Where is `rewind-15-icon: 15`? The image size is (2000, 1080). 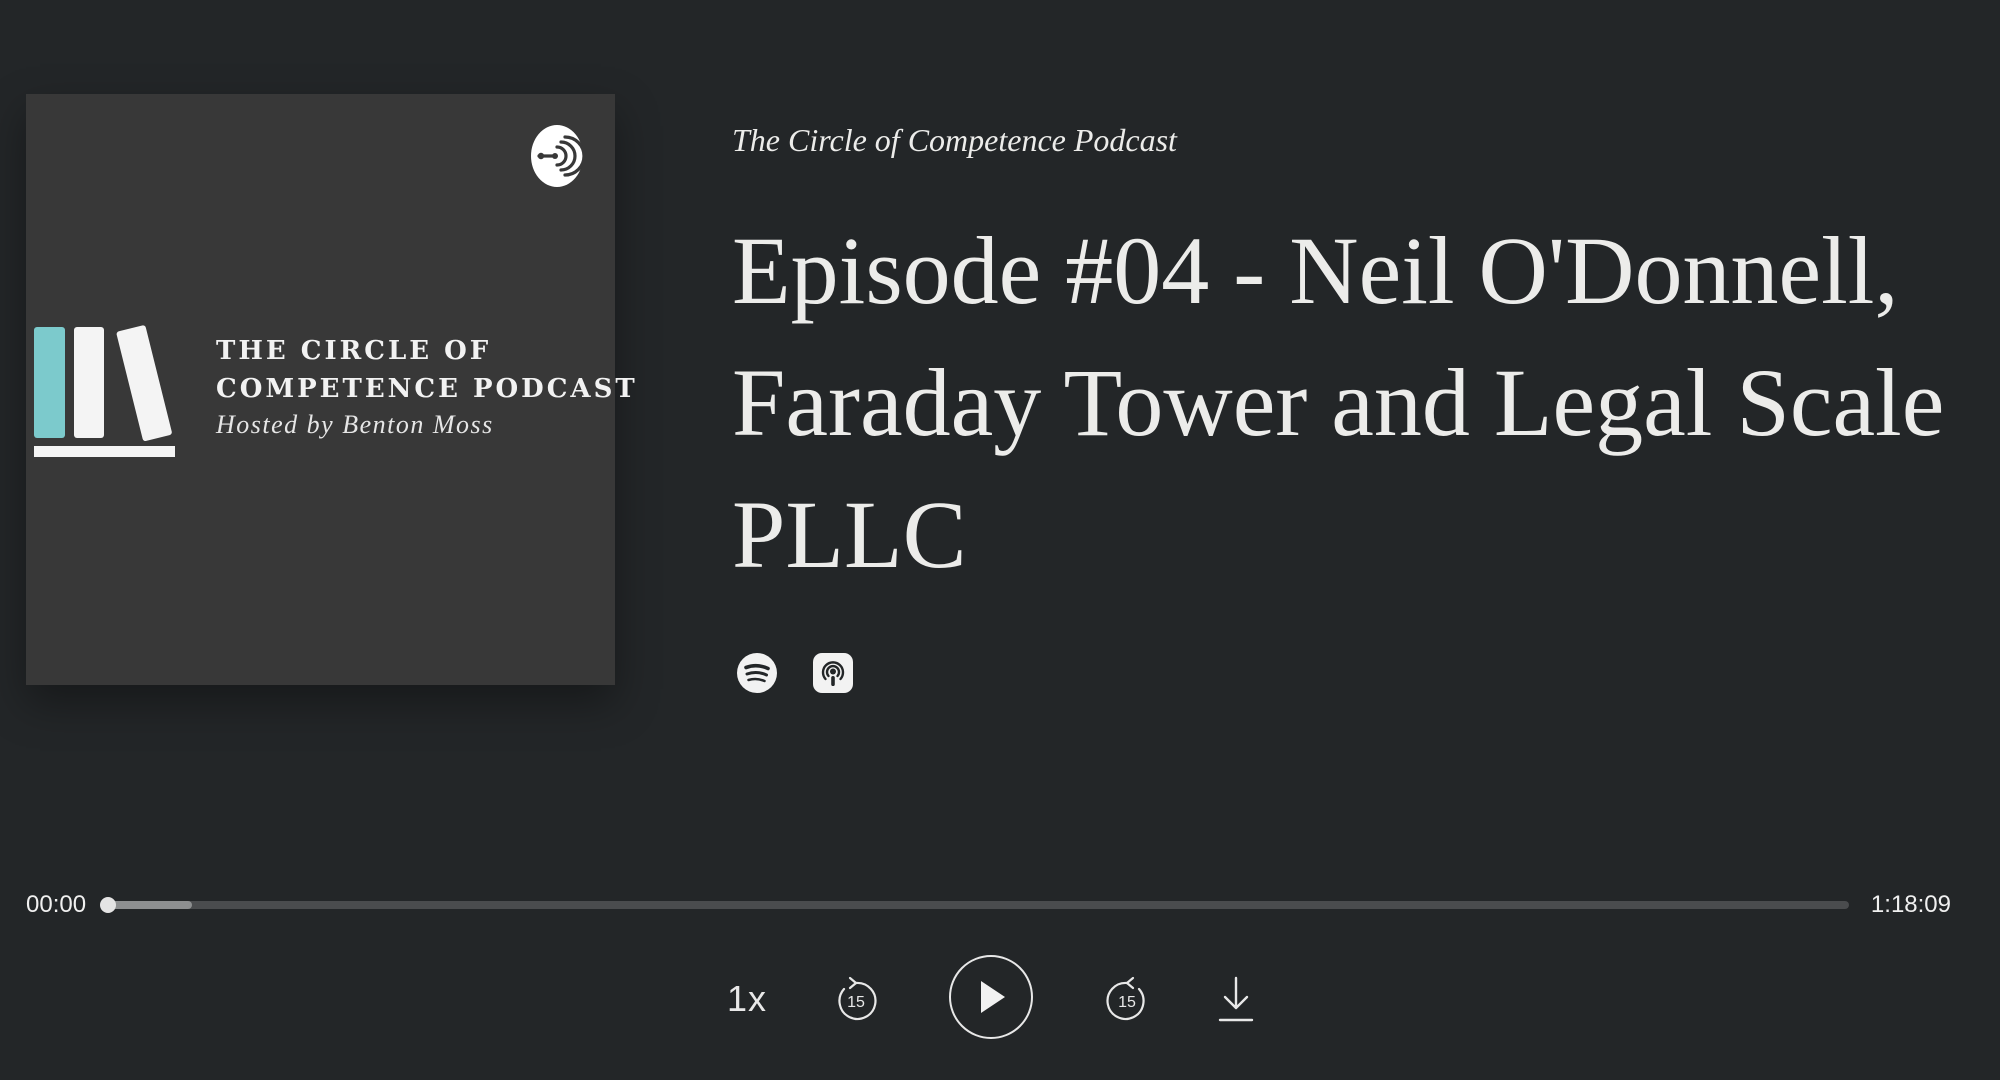 rewind-15-icon: 15 is located at coordinates (857, 998).